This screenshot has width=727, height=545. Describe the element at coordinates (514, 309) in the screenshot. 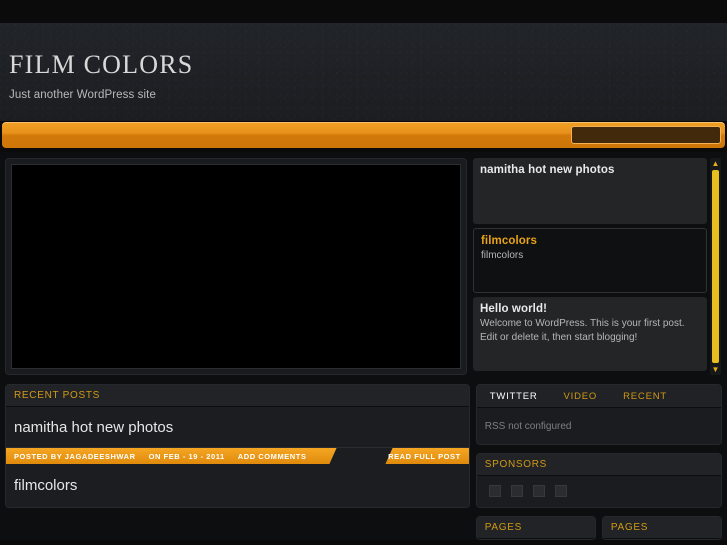

I see `featured-item-title: Hello world!` at that location.